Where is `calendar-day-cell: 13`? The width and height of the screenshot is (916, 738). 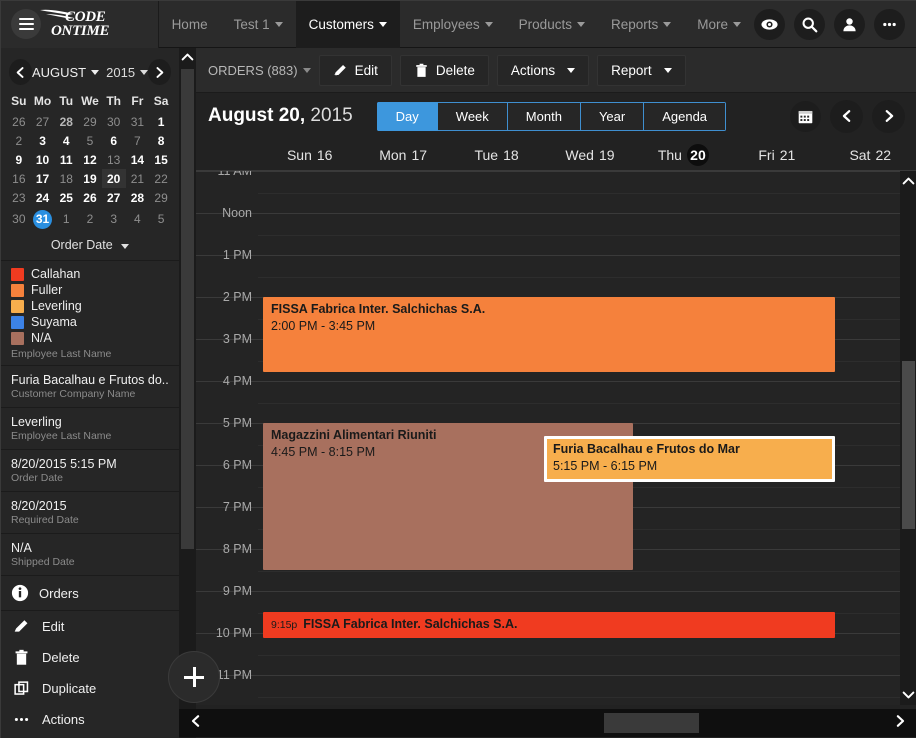 calendar-day-cell: 13 is located at coordinates (114, 159).